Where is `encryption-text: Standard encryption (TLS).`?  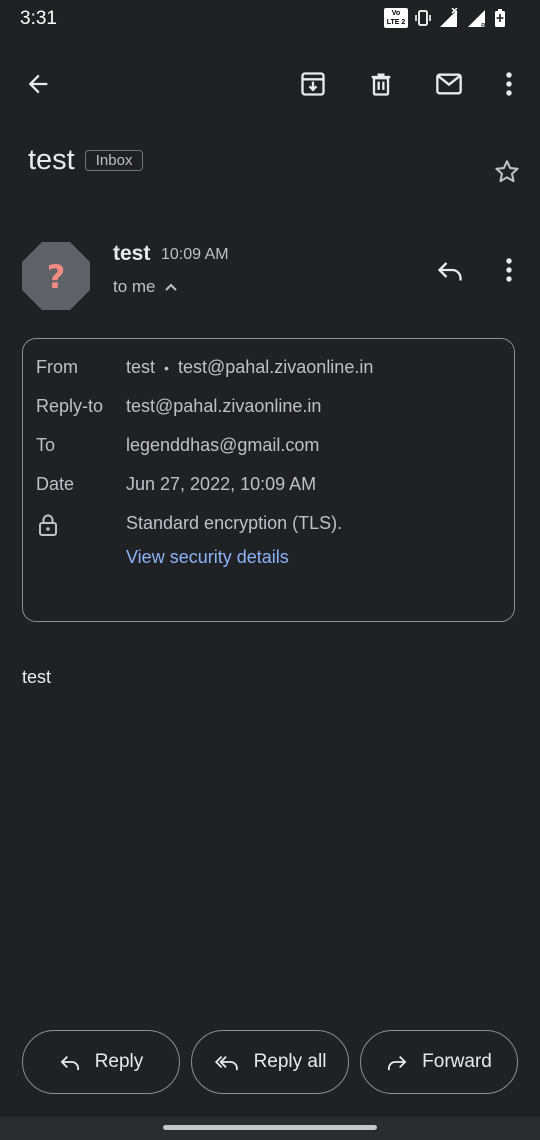 encryption-text: Standard encryption (TLS). is located at coordinates (234, 523).